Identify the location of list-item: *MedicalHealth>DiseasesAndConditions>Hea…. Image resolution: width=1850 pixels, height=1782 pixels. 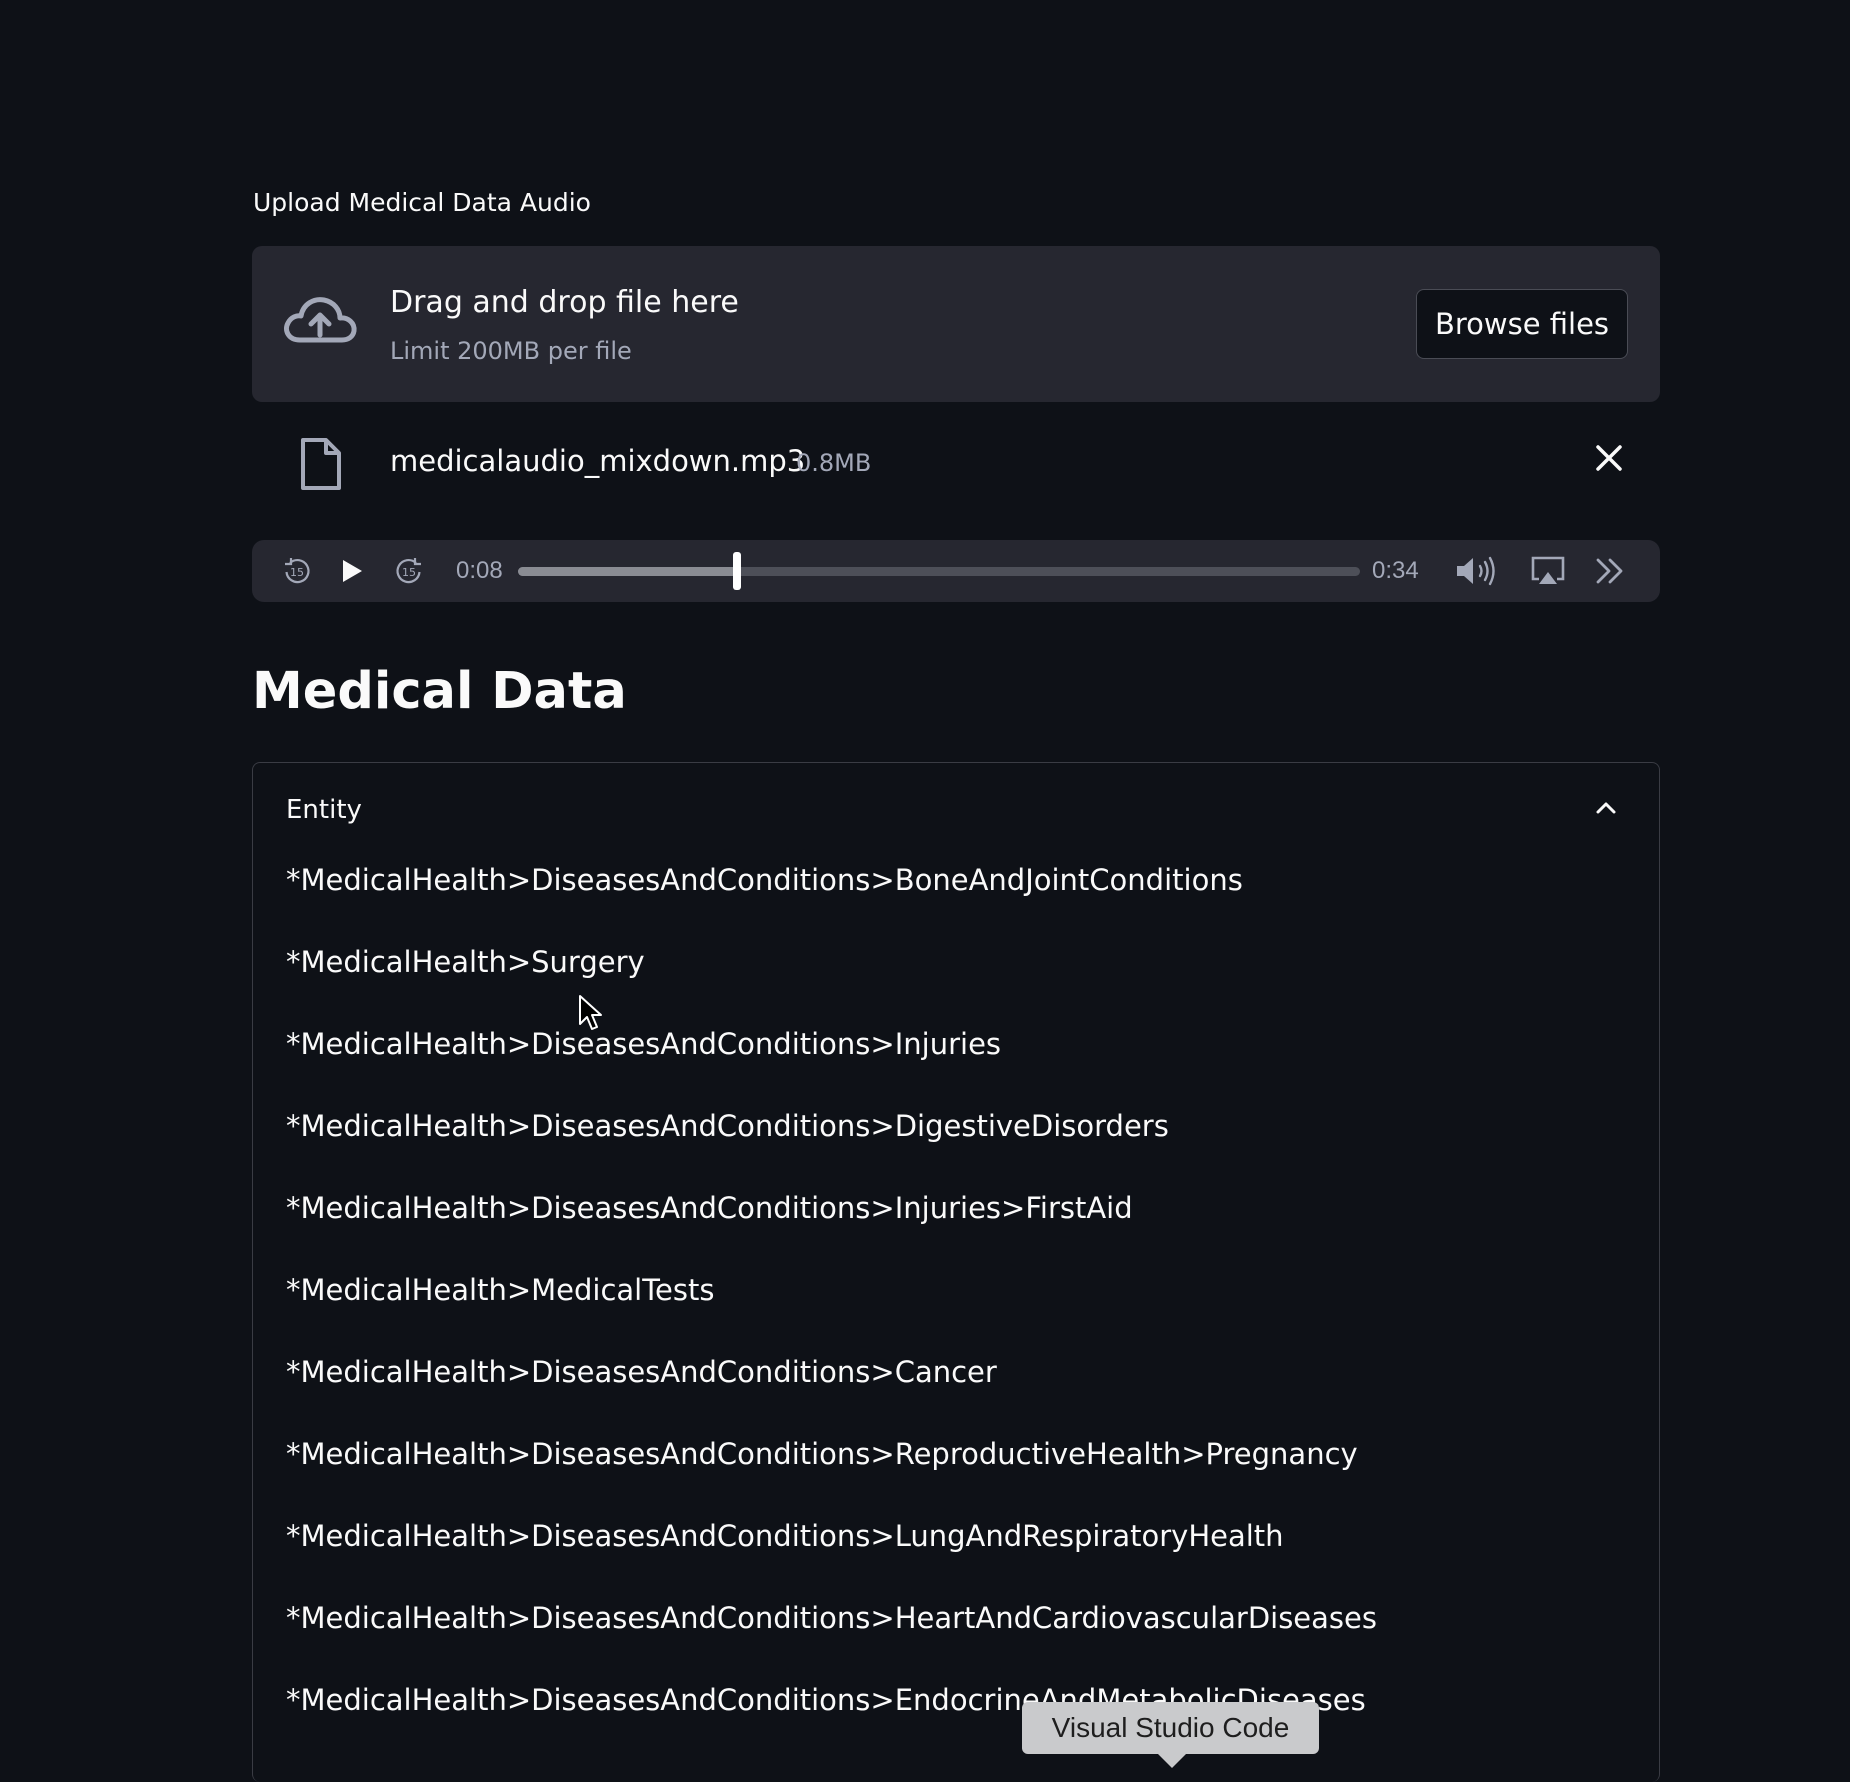
(831, 1618).